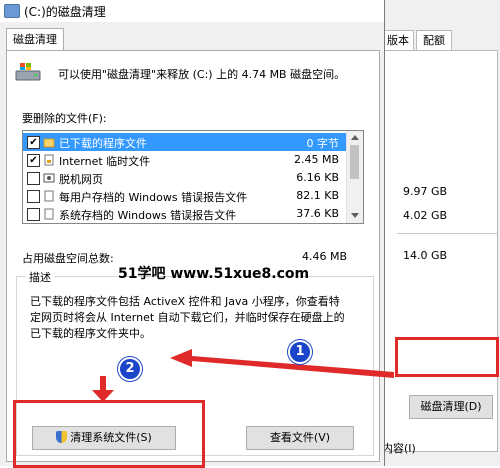 Image resolution: width=500 pixels, height=468 pixels. Describe the element at coordinates (354, 162) in the screenshot. I see `scroll-thumb` at that location.